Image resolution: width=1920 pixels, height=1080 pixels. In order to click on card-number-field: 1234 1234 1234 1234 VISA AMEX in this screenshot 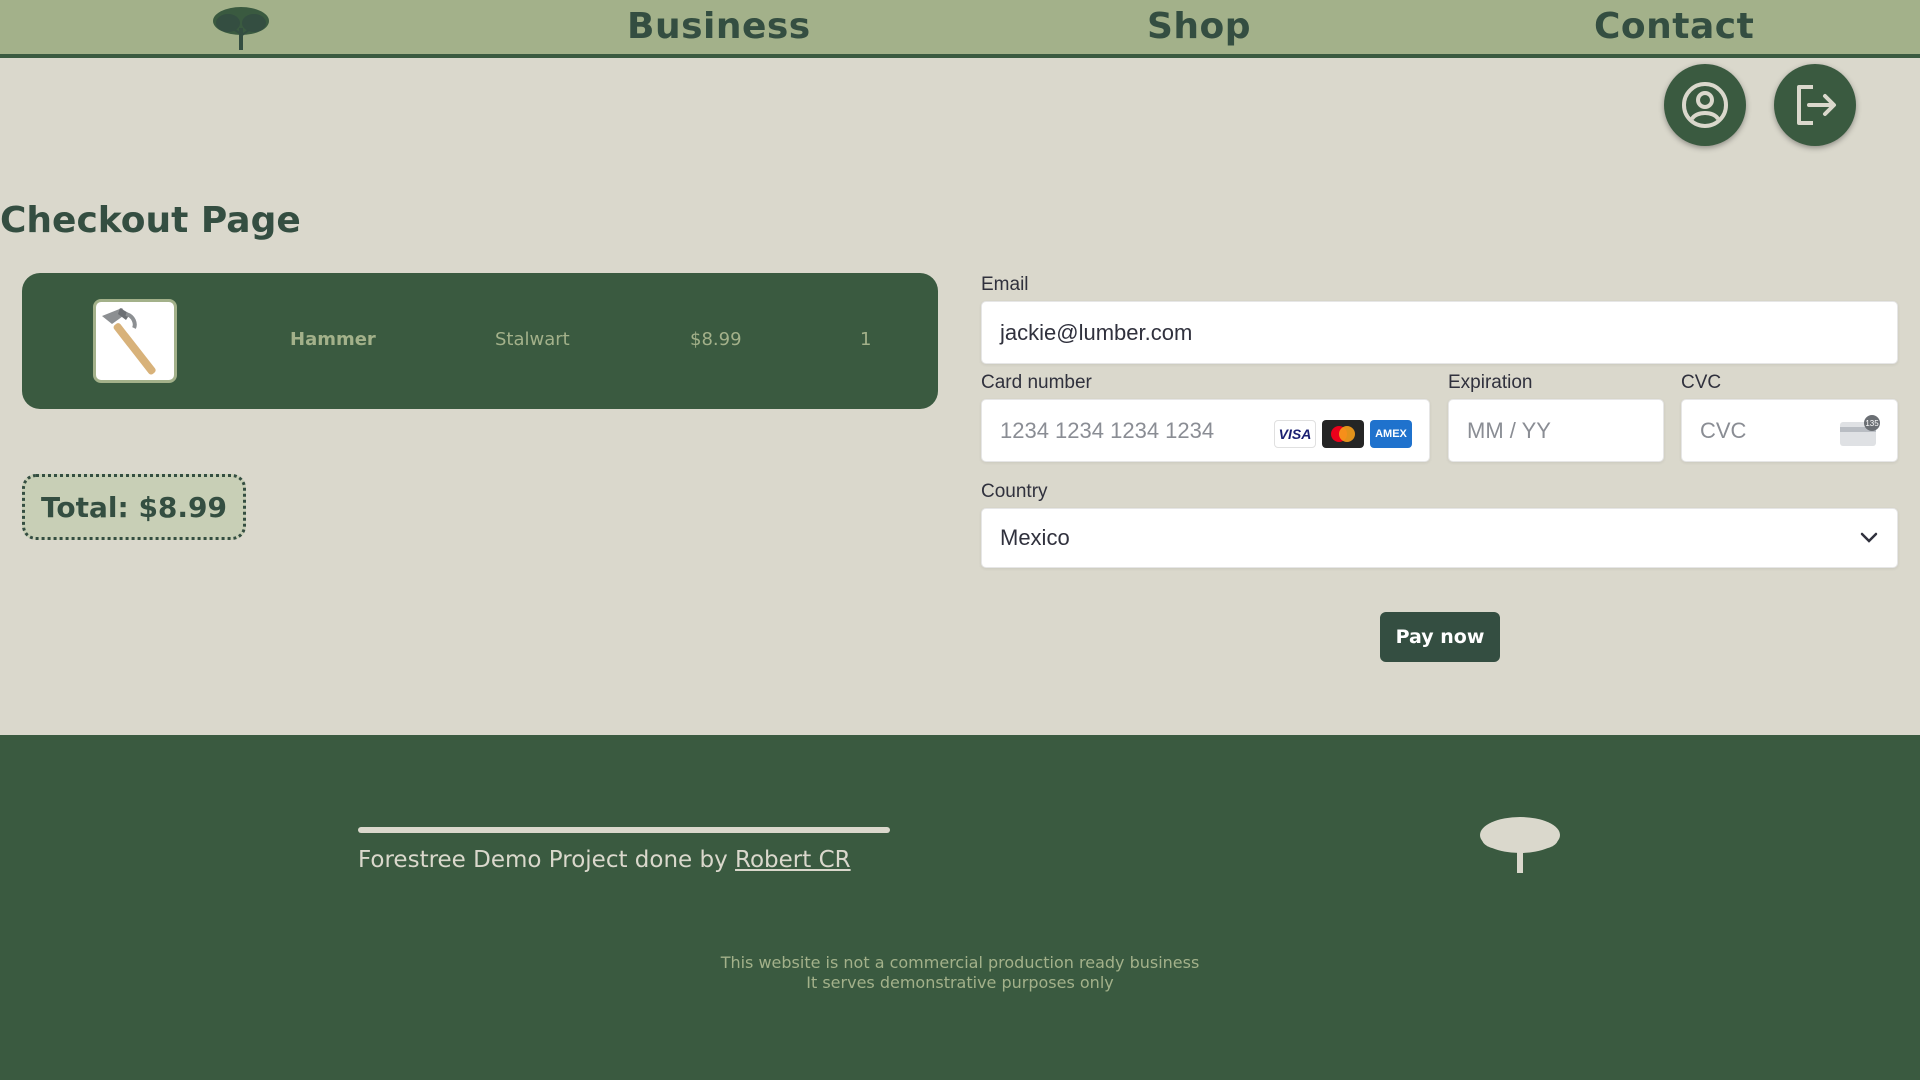, I will do `click(1205, 430)`.